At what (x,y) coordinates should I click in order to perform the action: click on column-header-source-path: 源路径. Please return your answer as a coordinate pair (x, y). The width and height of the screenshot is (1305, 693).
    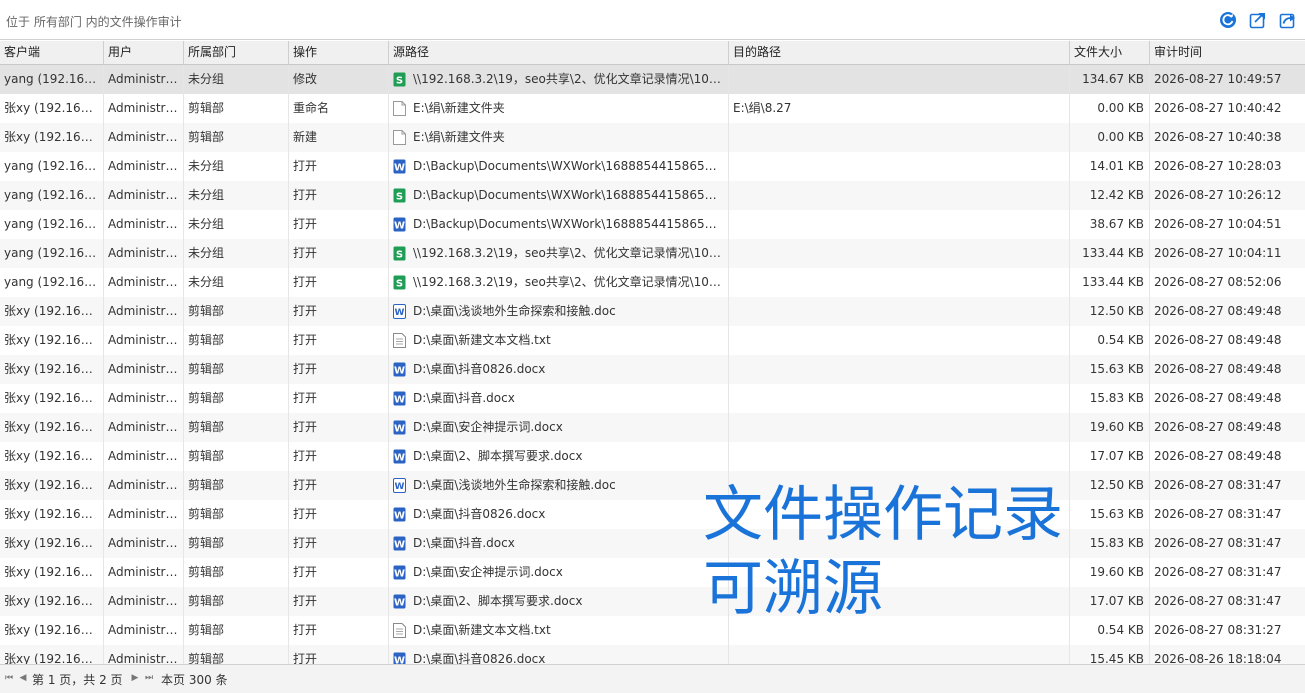
    Looking at the image, I should click on (559, 52).